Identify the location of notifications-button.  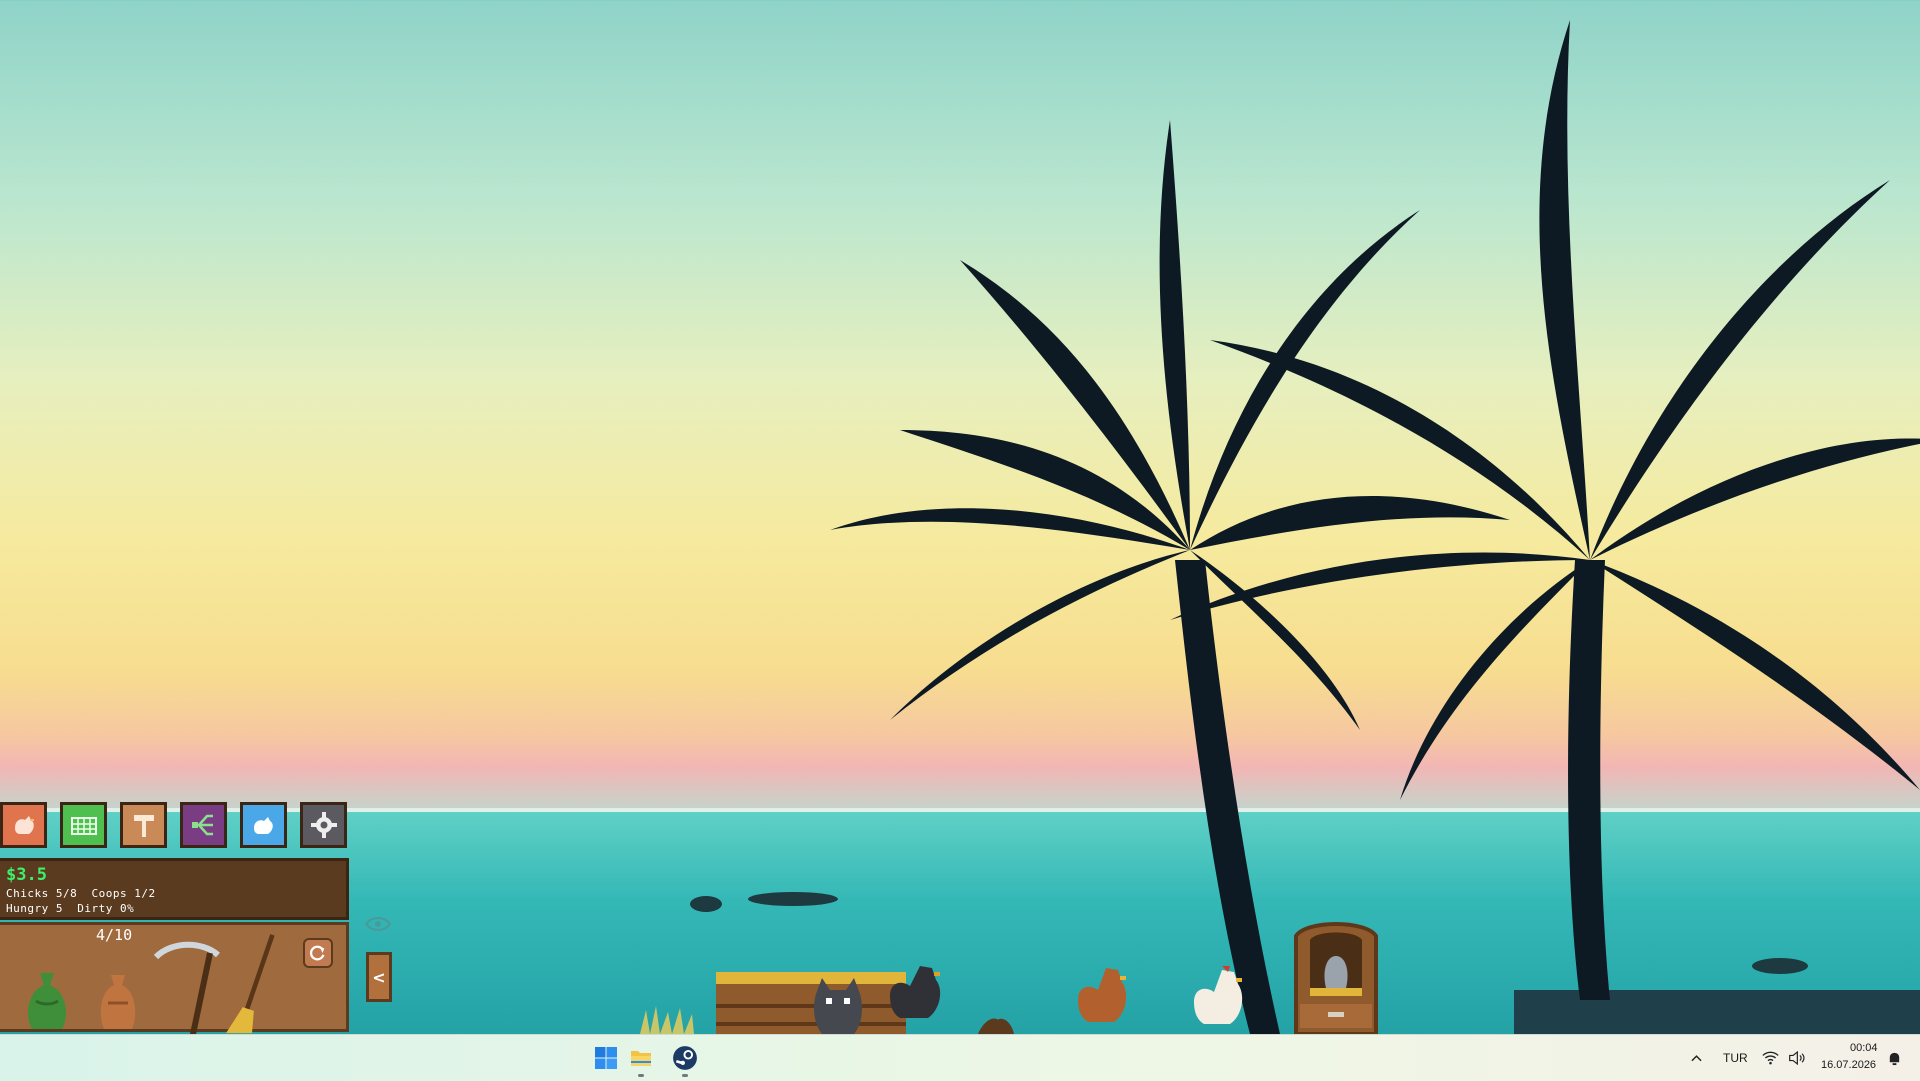
(1894, 1058).